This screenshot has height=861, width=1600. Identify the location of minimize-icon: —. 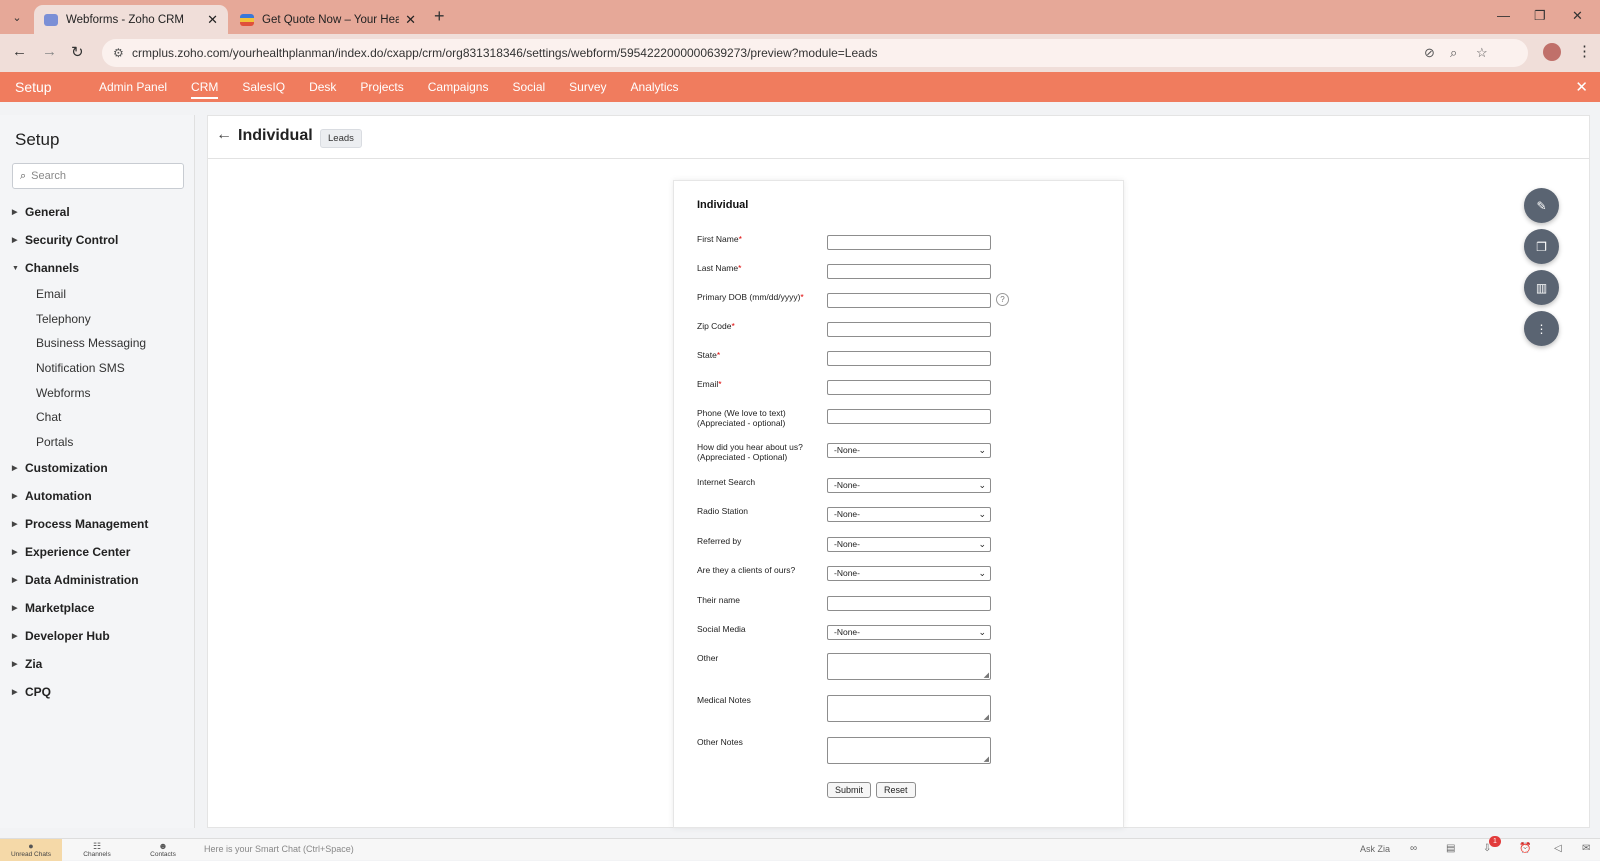
(1503, 15).